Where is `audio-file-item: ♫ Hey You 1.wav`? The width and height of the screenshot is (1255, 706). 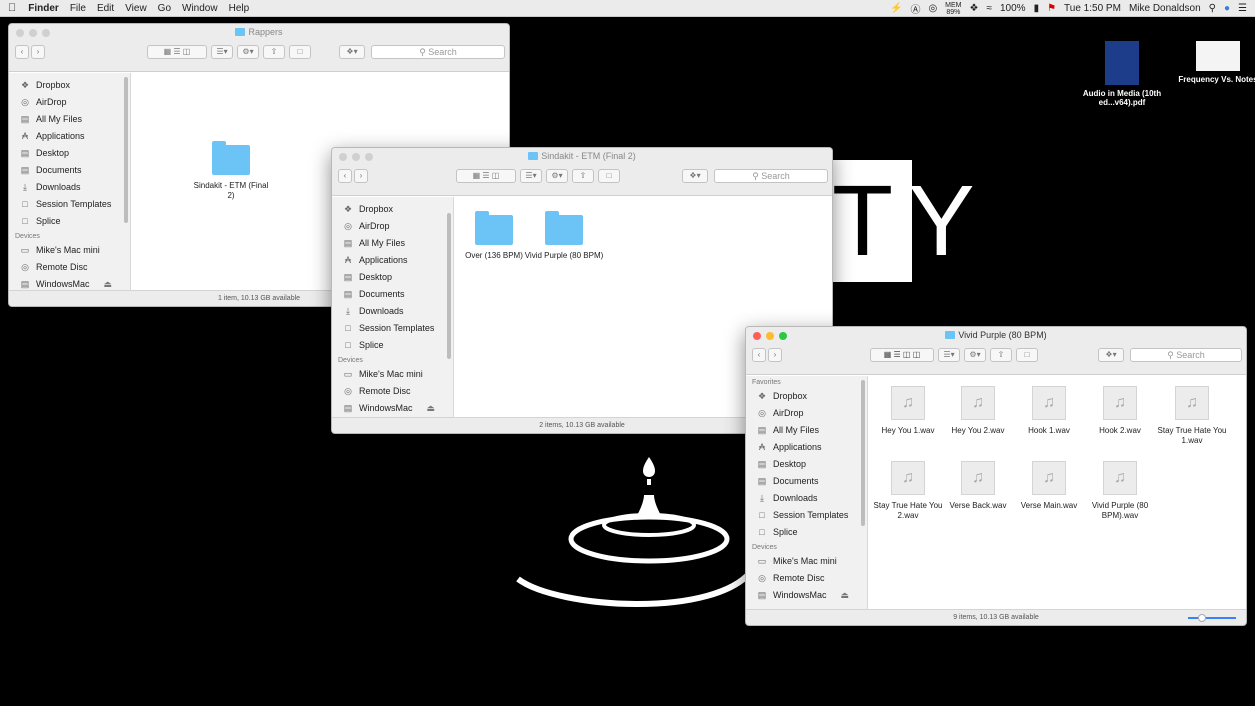 audio-file-item: ♫ Hey You 1.wav is located at coordinates (908, 411).